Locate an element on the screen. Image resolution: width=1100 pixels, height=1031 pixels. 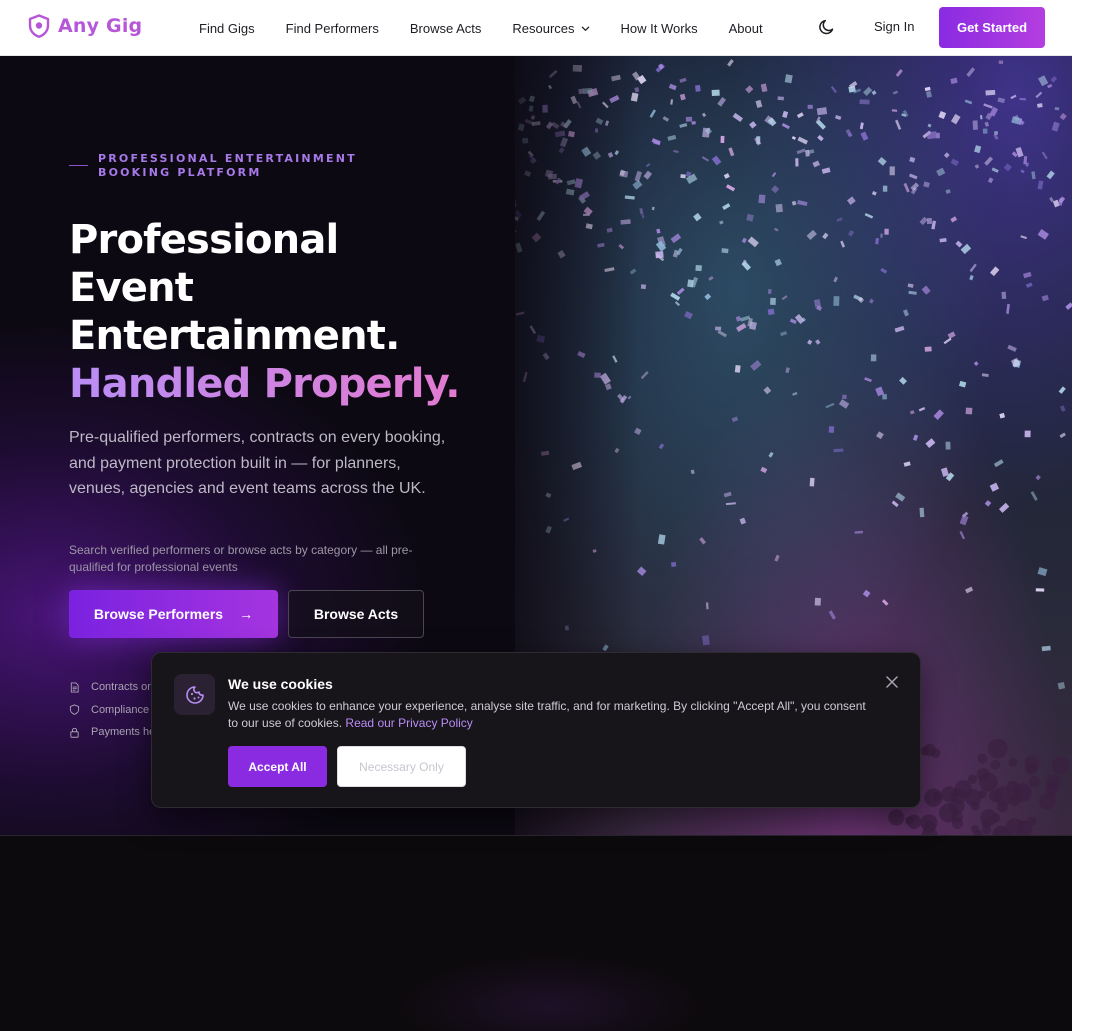
brand-logo: Any Gig is located at coordinates (85, 26).